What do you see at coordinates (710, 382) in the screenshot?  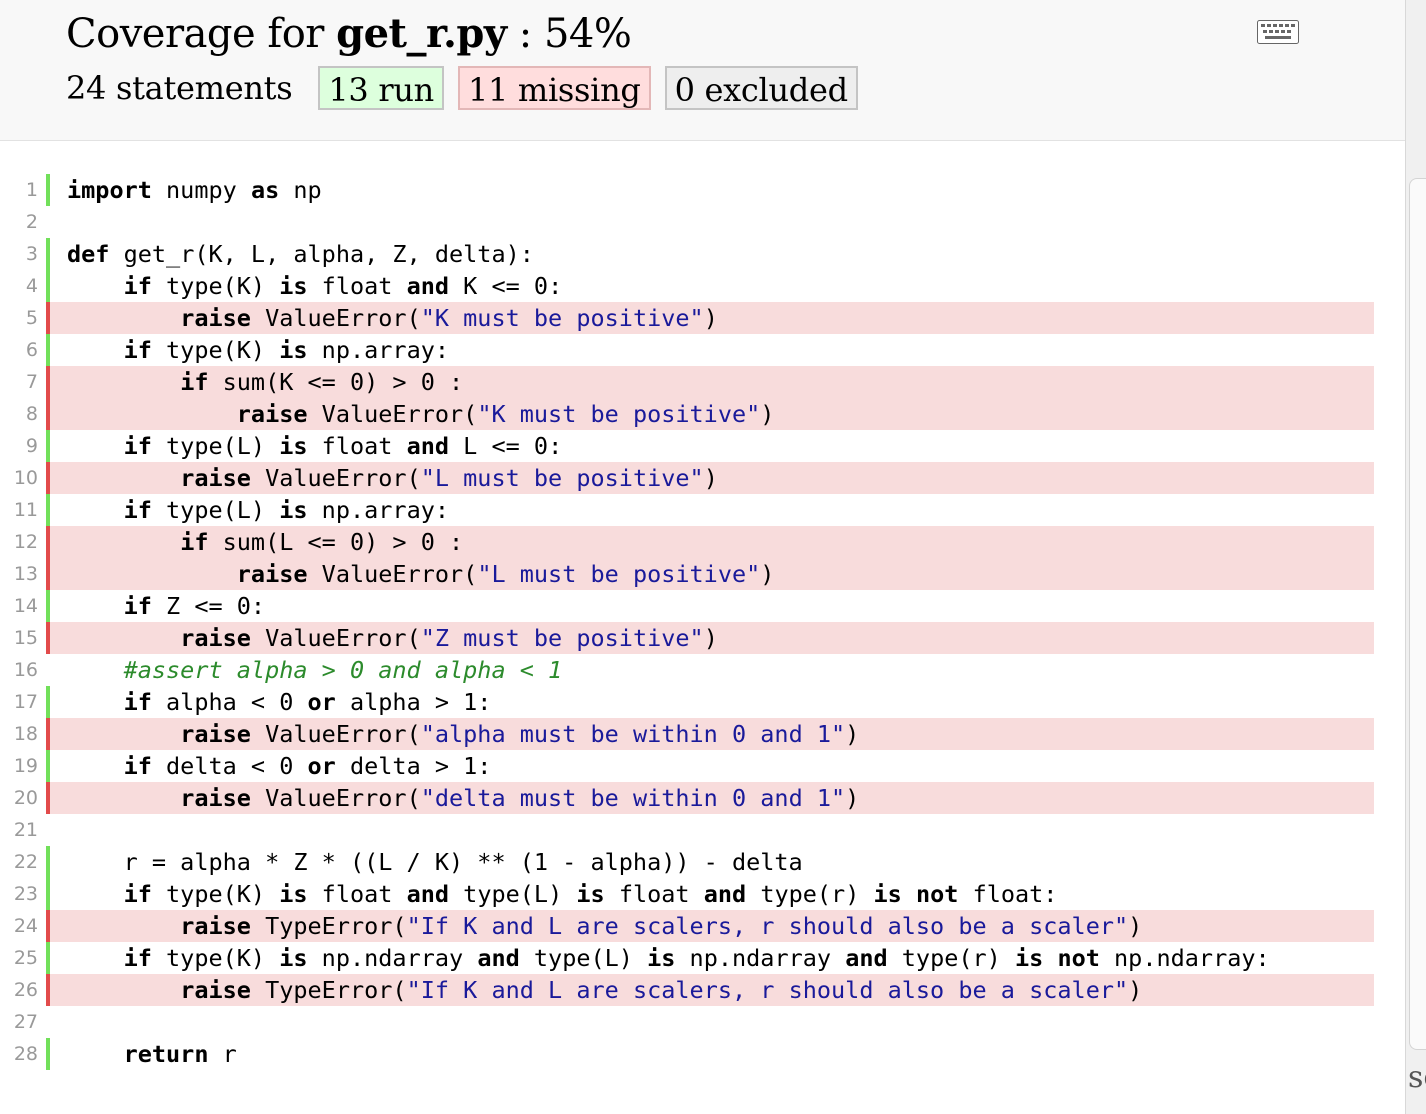 I see `code-text: if sum(K <= 0) > 0 :` at bounding box center [710, 382].